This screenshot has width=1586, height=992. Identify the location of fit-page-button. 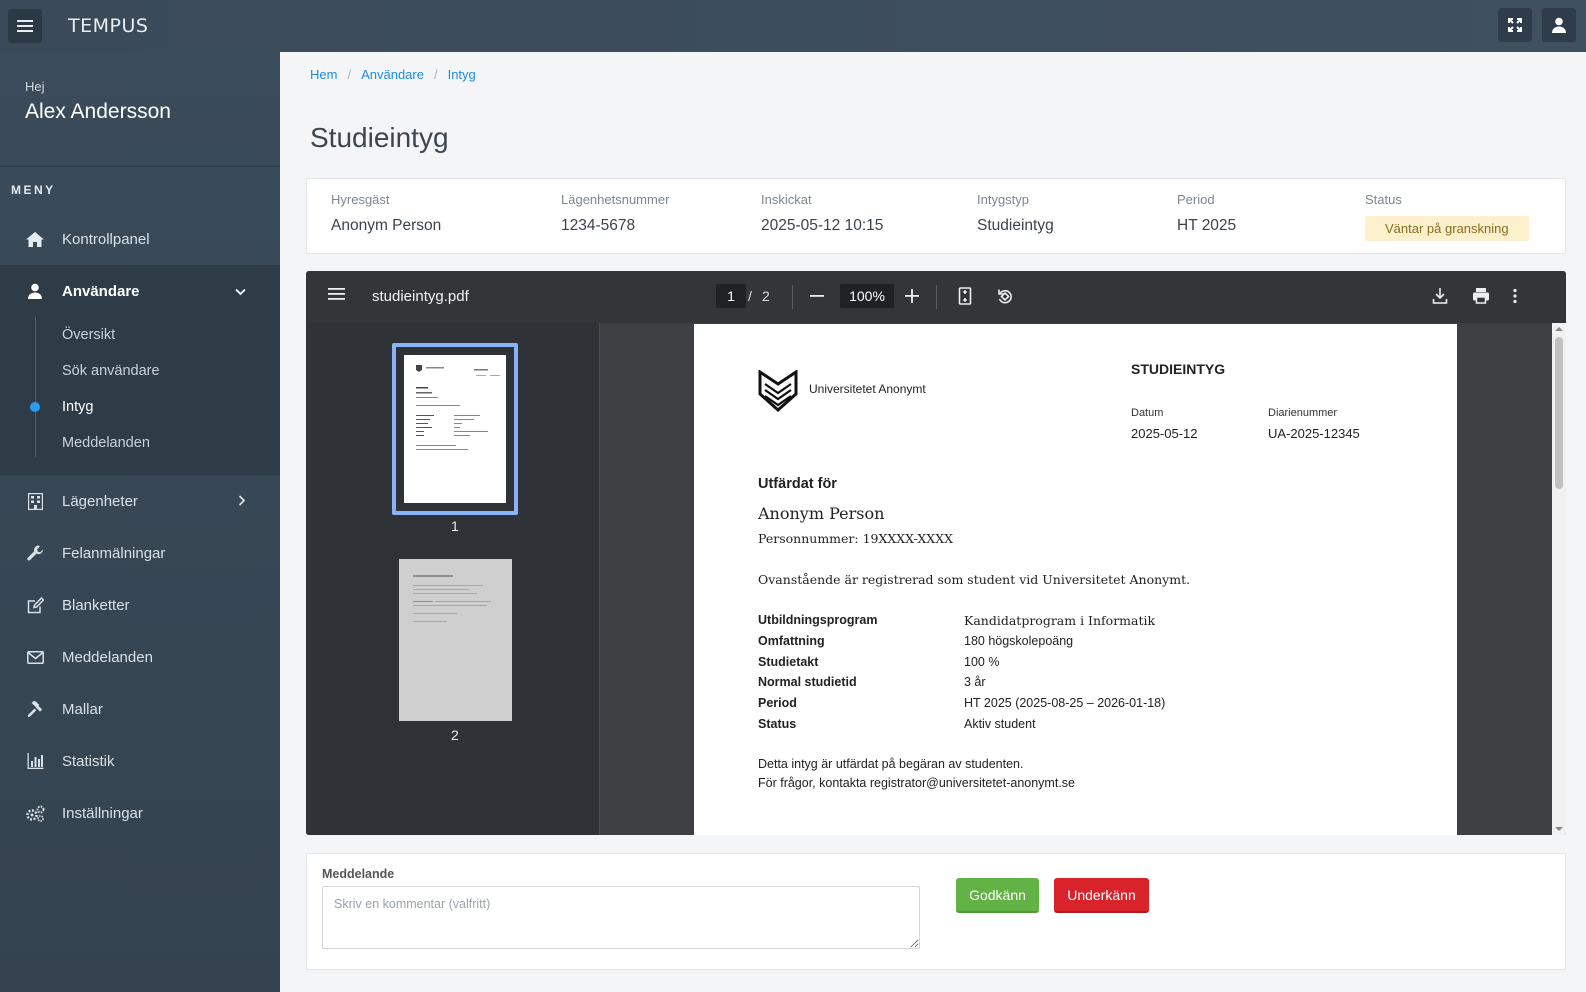
(965, 298).